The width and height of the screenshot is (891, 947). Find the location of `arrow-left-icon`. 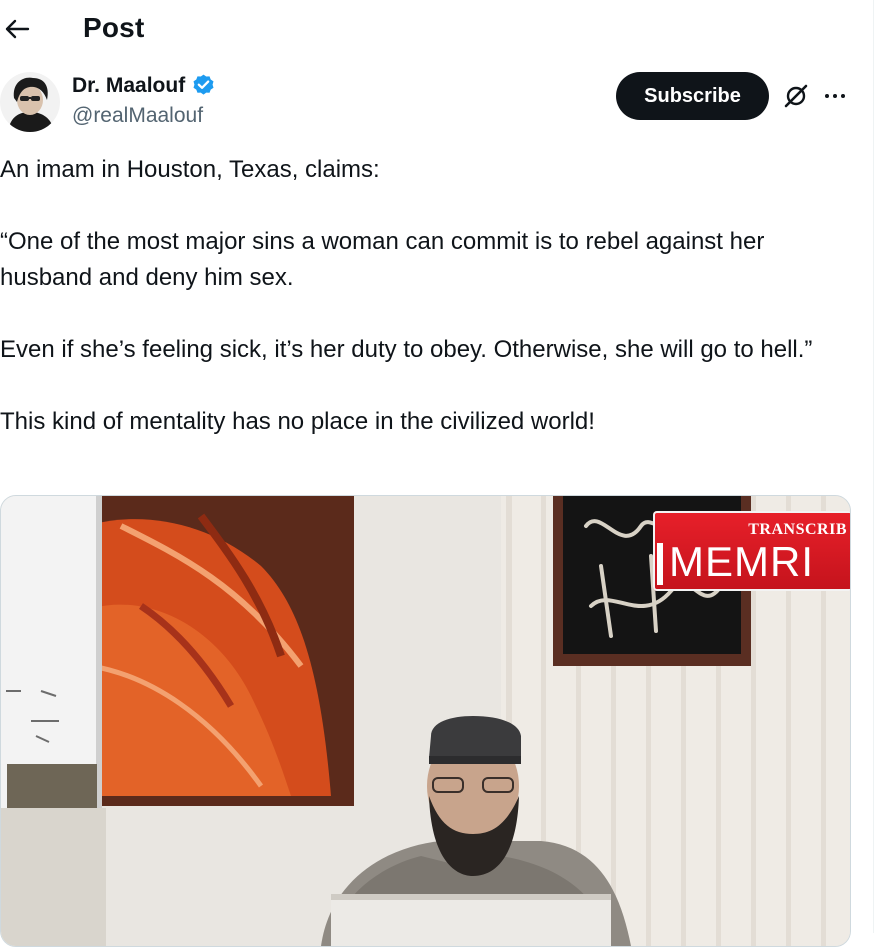

arrow-left-icon is located at coordinates (17, 29).